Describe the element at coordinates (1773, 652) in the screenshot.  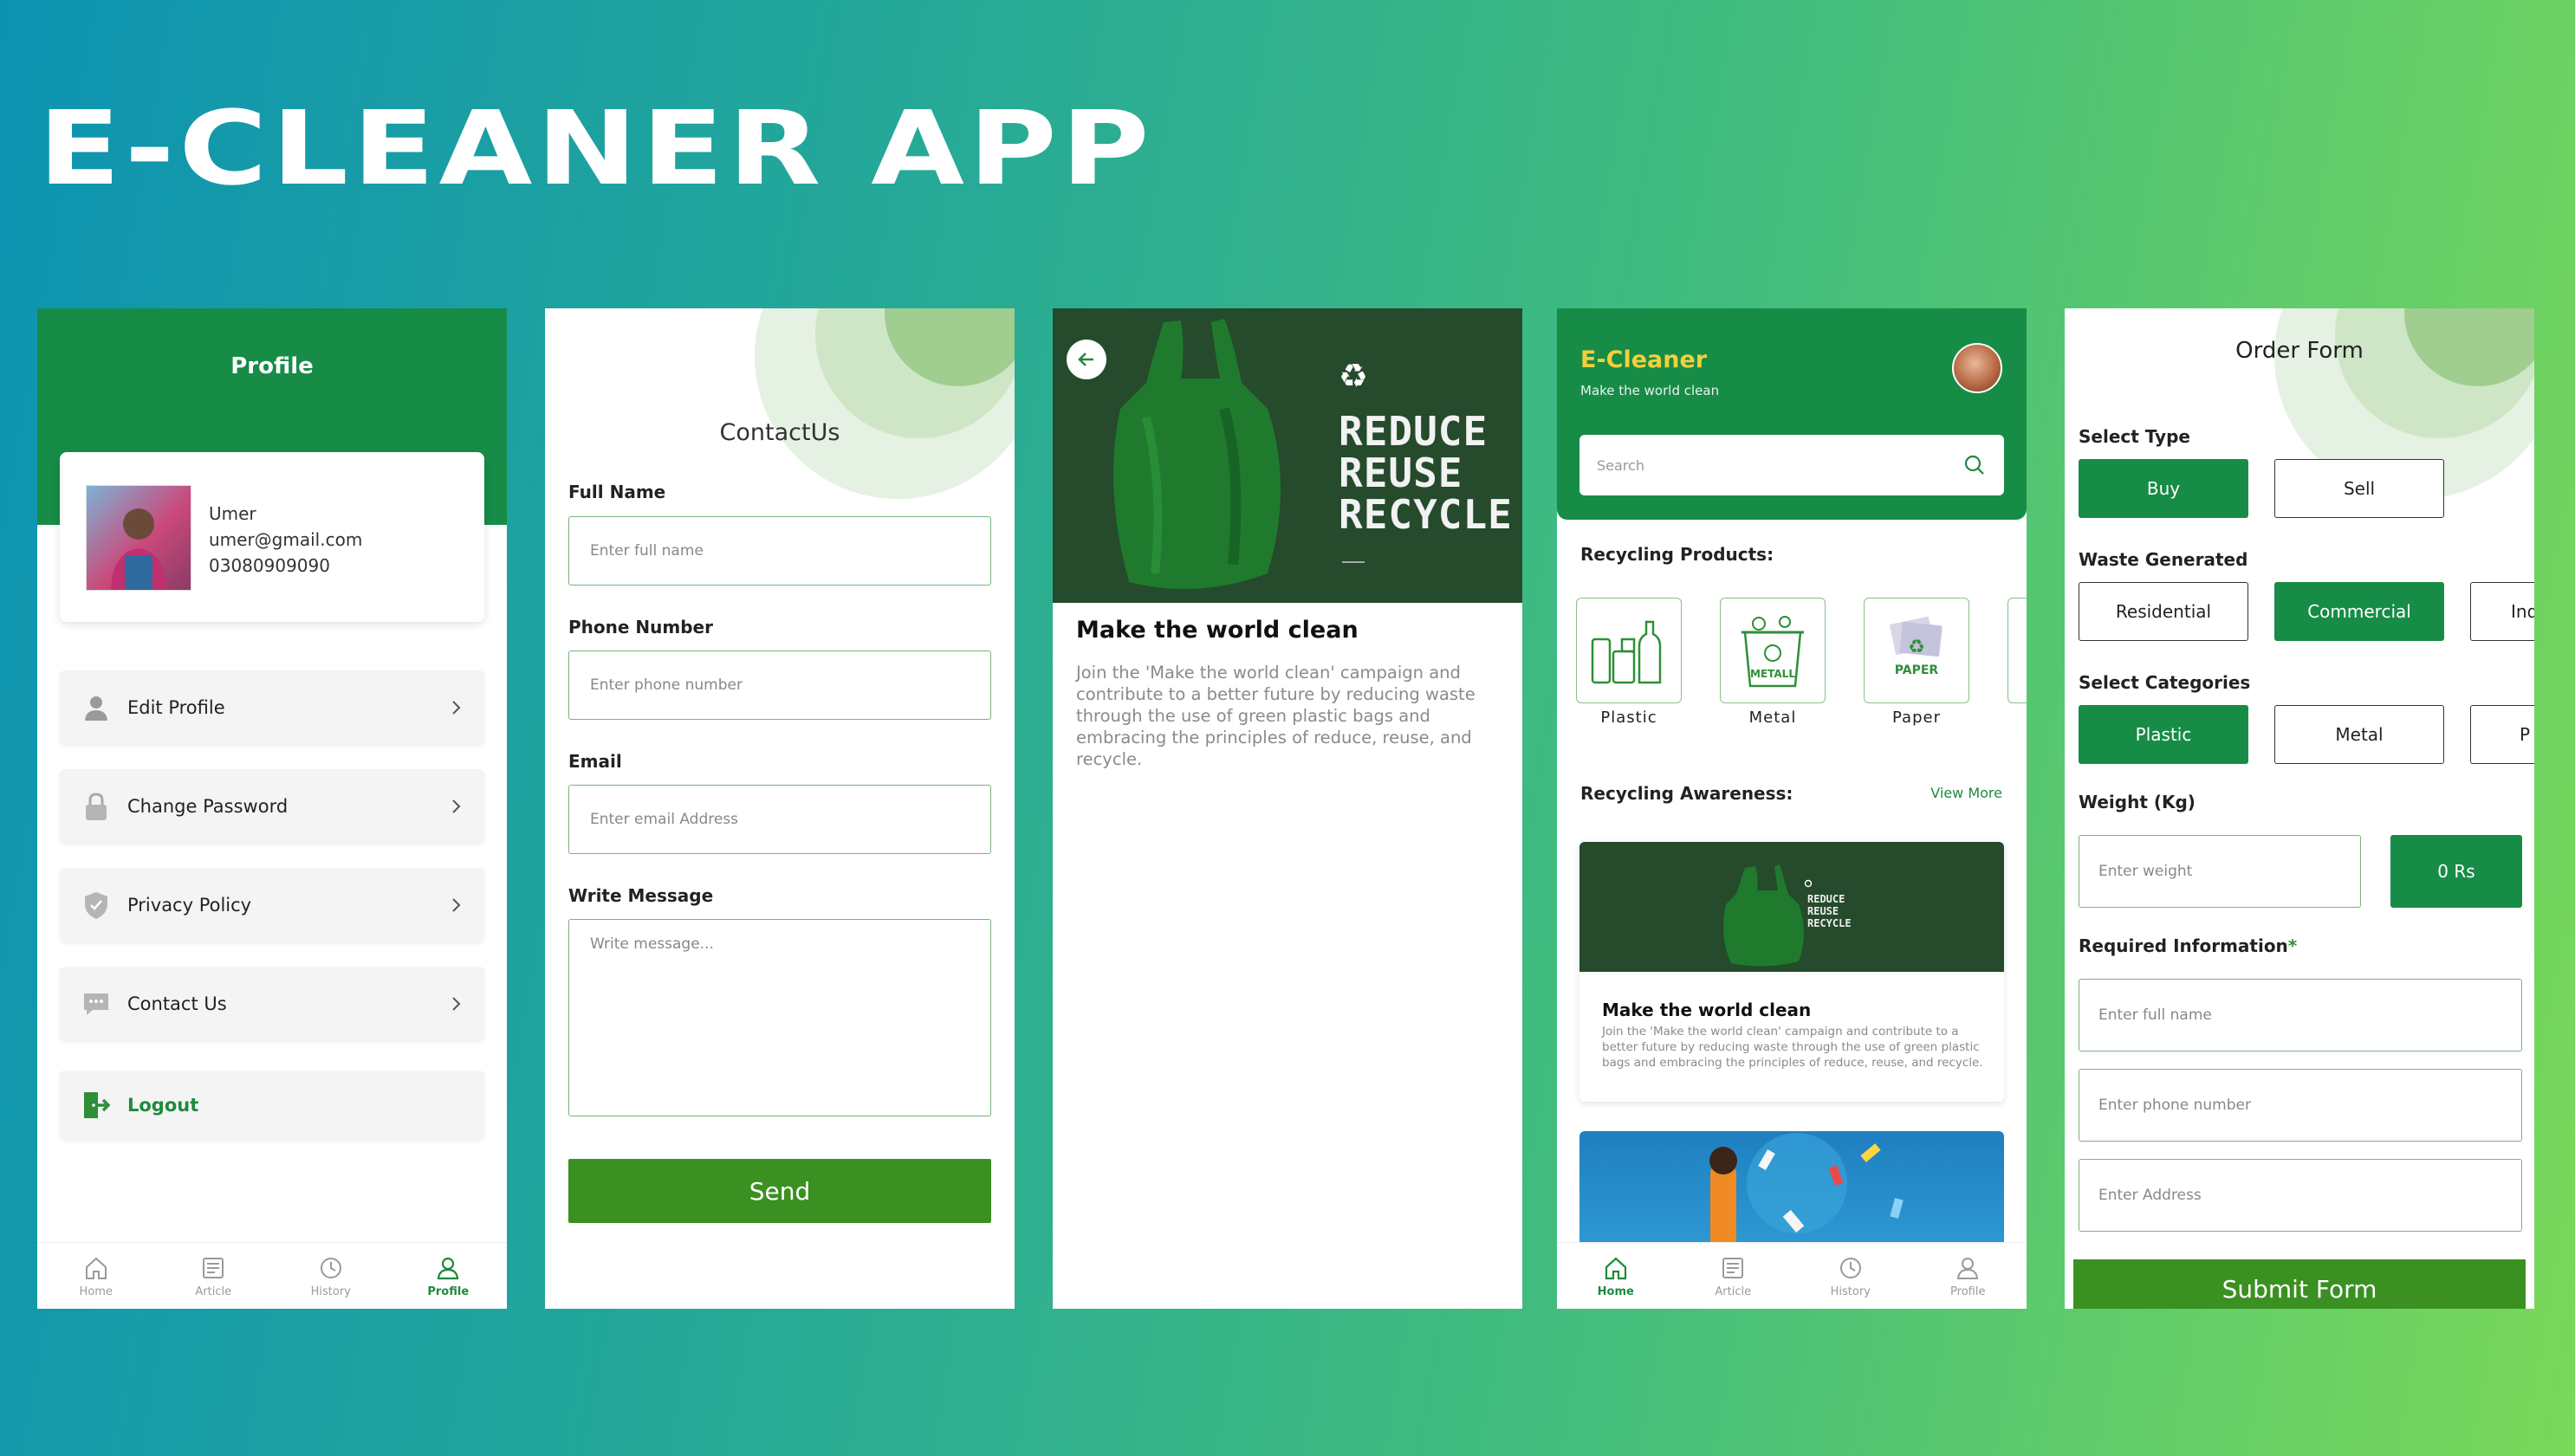
I see `metal-bin-icon: METALL` at that location.